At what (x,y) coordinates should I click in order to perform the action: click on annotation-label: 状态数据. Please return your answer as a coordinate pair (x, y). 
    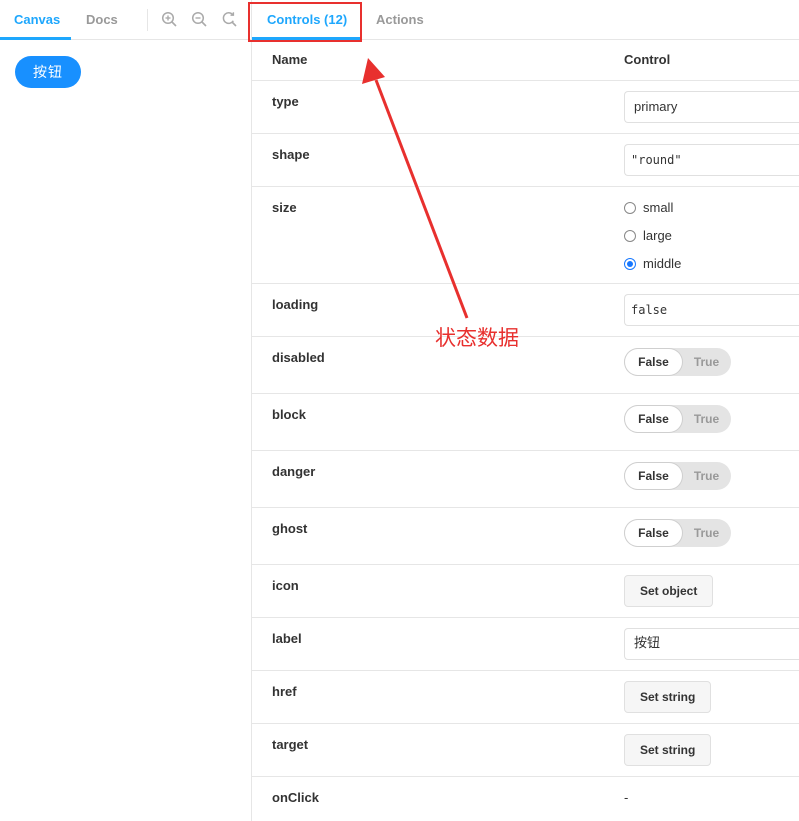
    Looking at the image, I should click on (477, 338).